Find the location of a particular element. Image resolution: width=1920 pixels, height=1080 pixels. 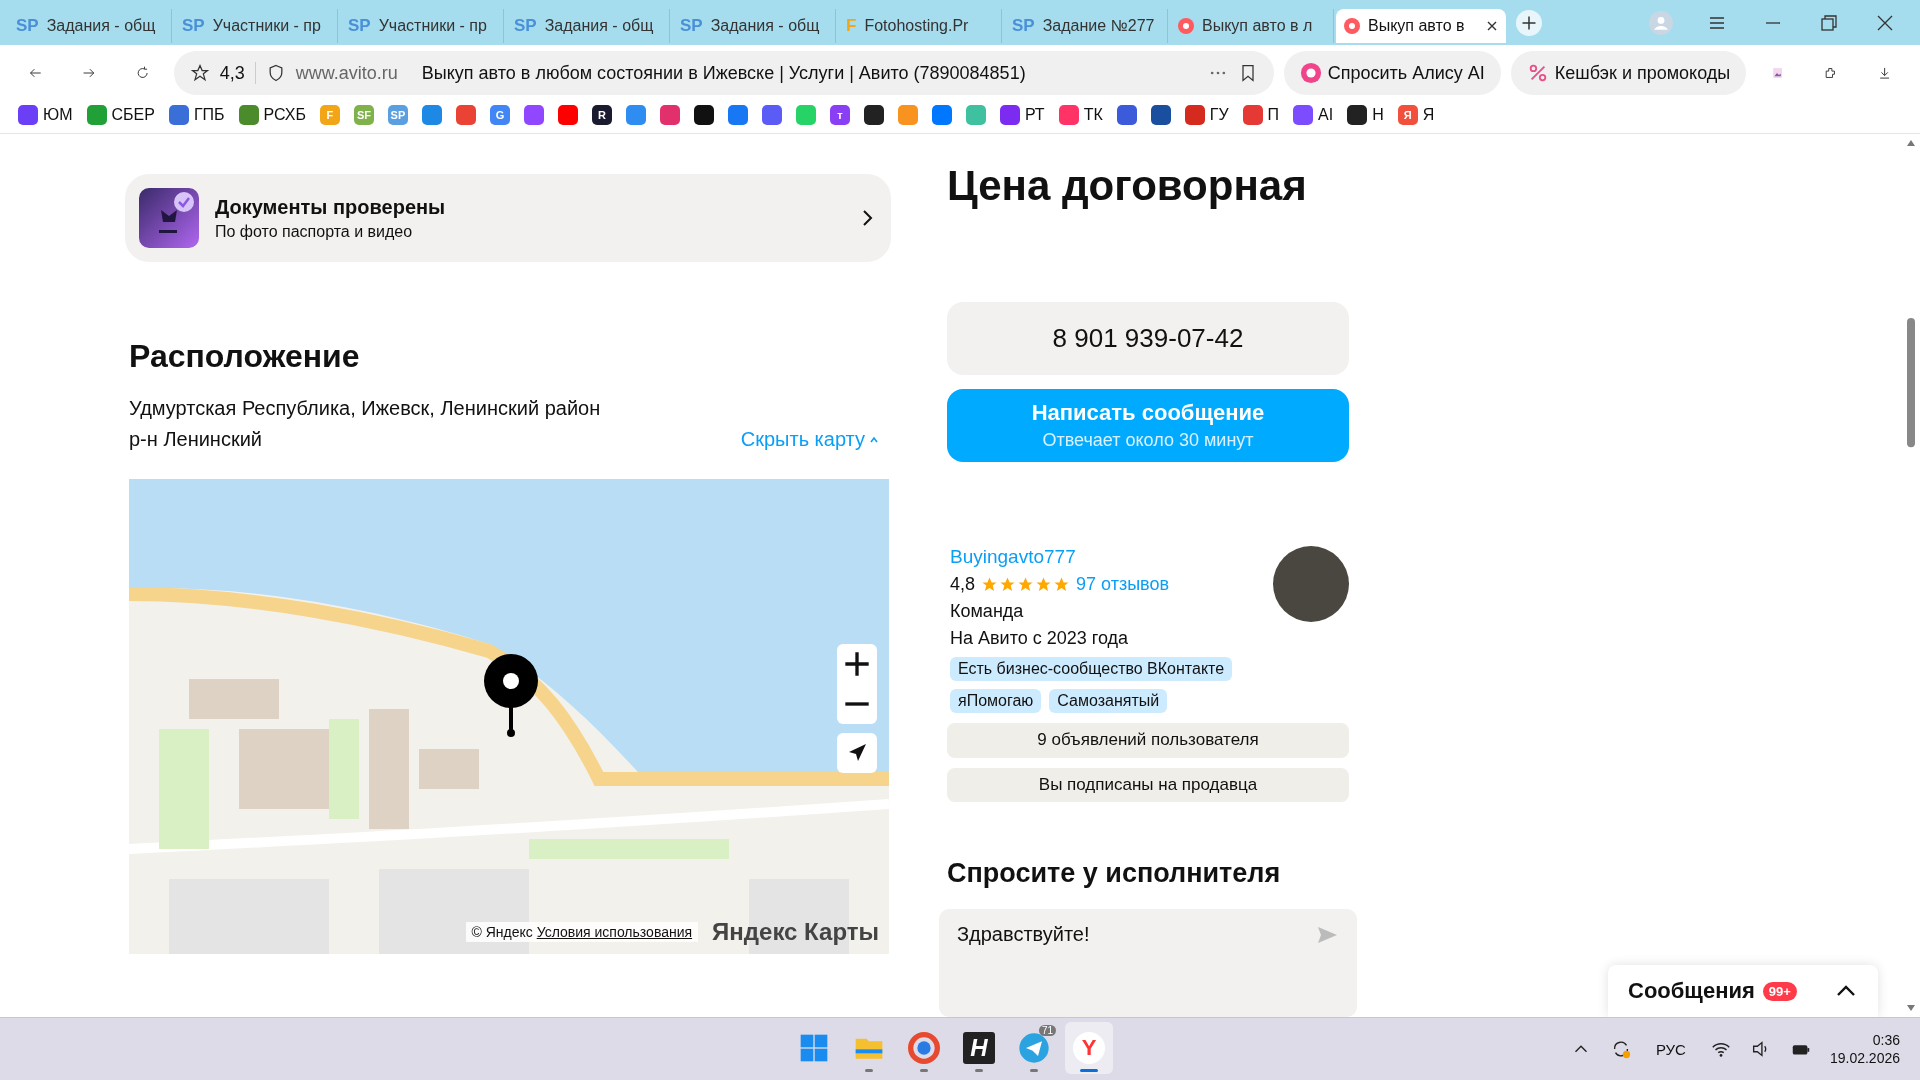

close-icon is located at coordinates (1492, 25).